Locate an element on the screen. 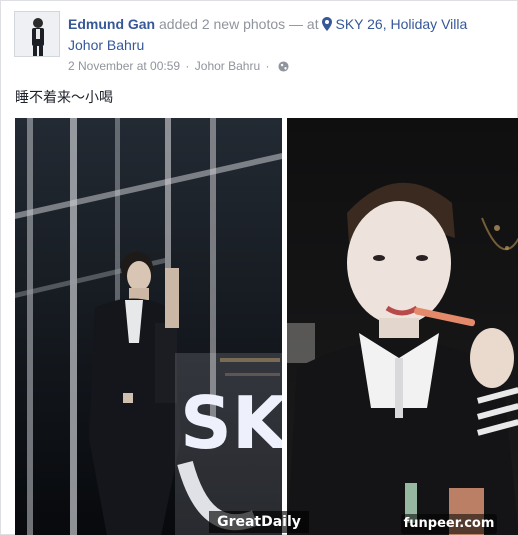 The height and width of the screenshot is (535, 518). post-text: 睡不着来～小喝 is located at coordinates (64, 98).